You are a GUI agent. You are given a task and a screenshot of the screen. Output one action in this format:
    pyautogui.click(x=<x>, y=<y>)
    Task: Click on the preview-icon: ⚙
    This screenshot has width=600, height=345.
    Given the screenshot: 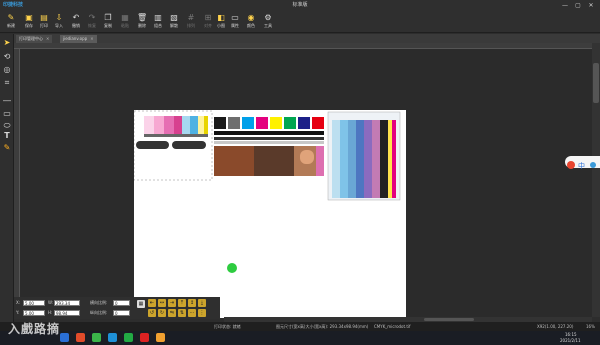 What is the action you would take?
    pyautogui.click(x=268, y=17)
    